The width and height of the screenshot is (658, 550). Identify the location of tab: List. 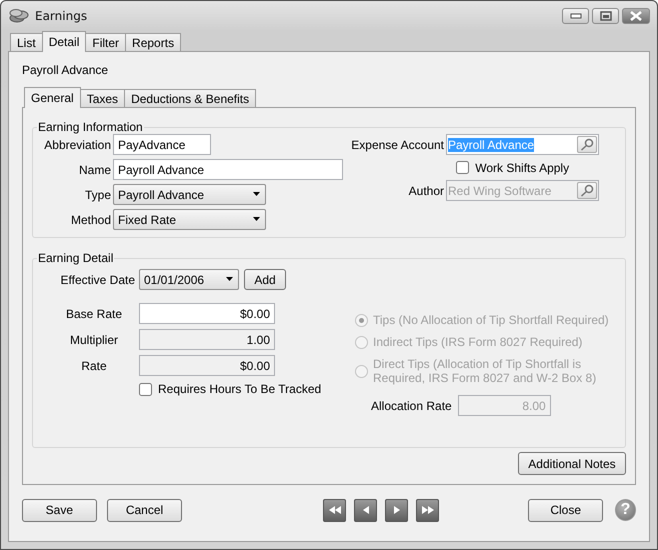
(26, 42).